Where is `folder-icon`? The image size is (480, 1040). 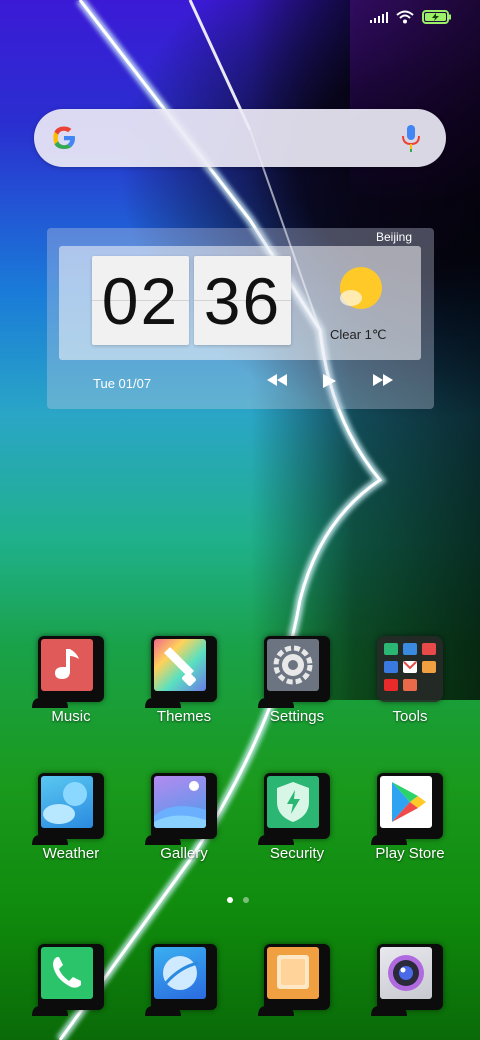
folder-icon is located at coordinates (410, 667).